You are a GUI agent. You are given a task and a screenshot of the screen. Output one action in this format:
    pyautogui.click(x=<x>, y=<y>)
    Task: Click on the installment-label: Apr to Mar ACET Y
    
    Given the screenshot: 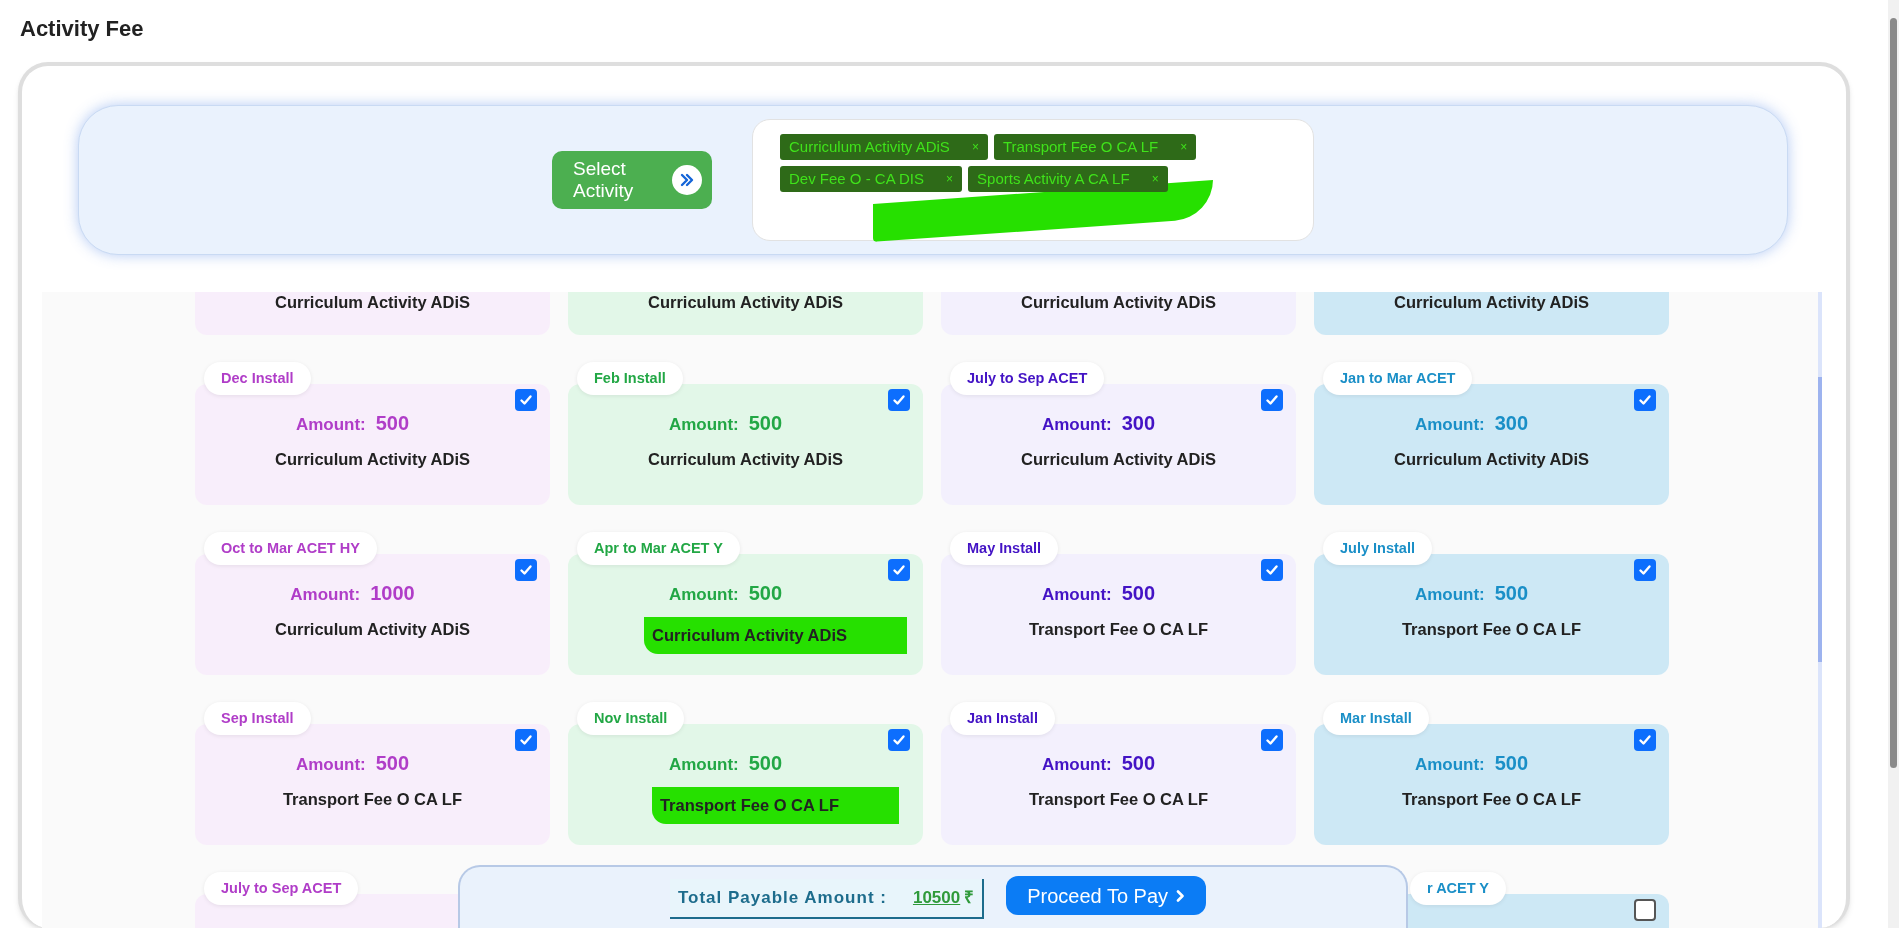 What is the action you would take?
    pyautogui.click(x=658, y=548)
    